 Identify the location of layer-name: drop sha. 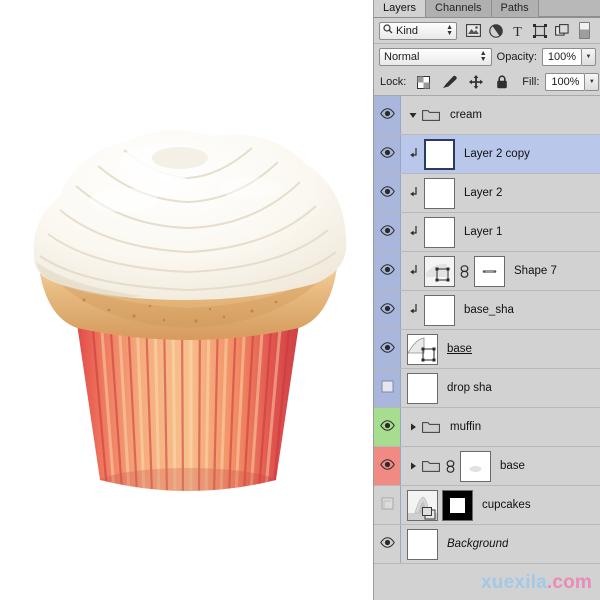
(469, 388).